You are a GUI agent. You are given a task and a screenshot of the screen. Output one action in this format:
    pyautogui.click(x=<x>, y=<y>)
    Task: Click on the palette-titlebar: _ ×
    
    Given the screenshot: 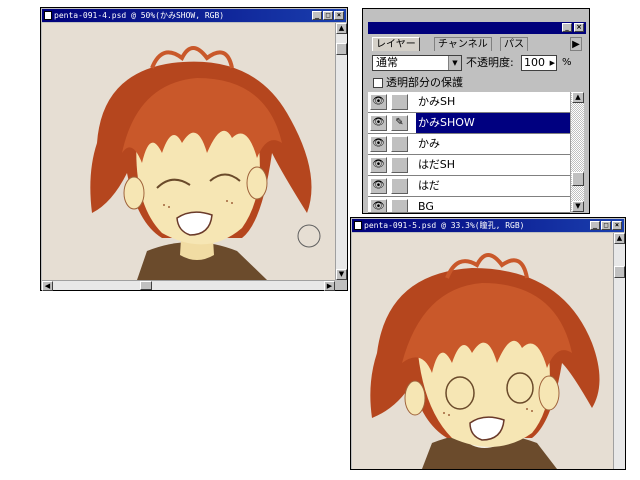 What is the action you would take?
    pyautogui.click(x=477, y=28)
    